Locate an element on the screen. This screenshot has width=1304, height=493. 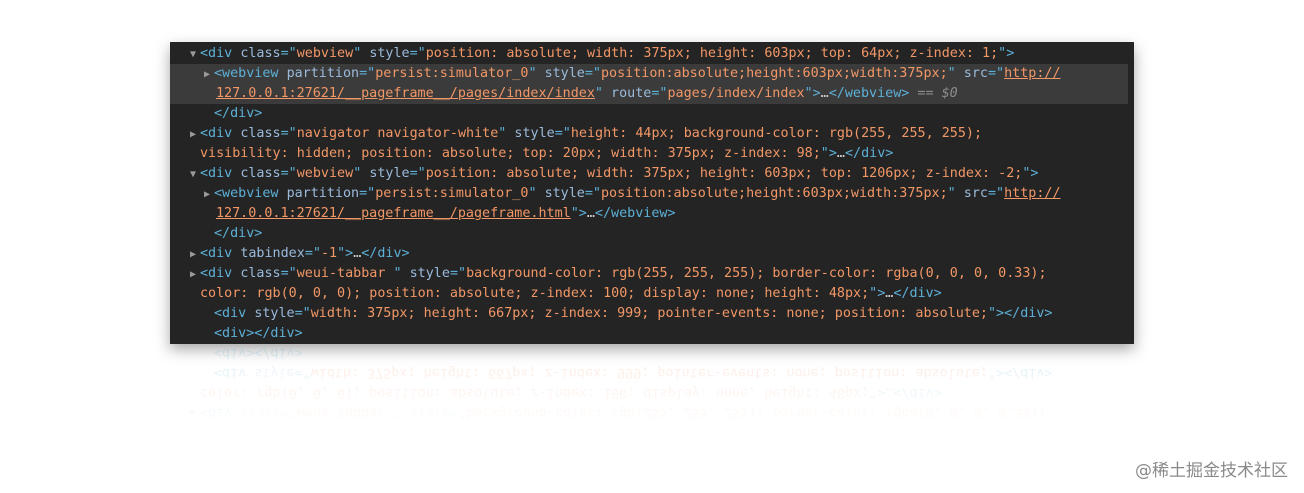
dom-line: ▶ <div tabindex="-1">…</div> is located at coordinates (652, 254).